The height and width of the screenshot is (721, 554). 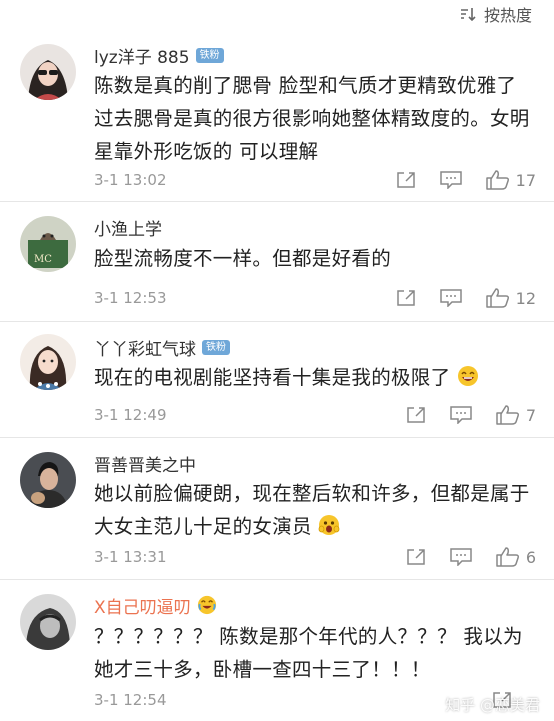 I want to click on comment-text: ？？？？？？ 陈数是那个年代的人？？？ 我以为她才三十多，卧槽一查四十三了！！！, so click(x=308, y=653).